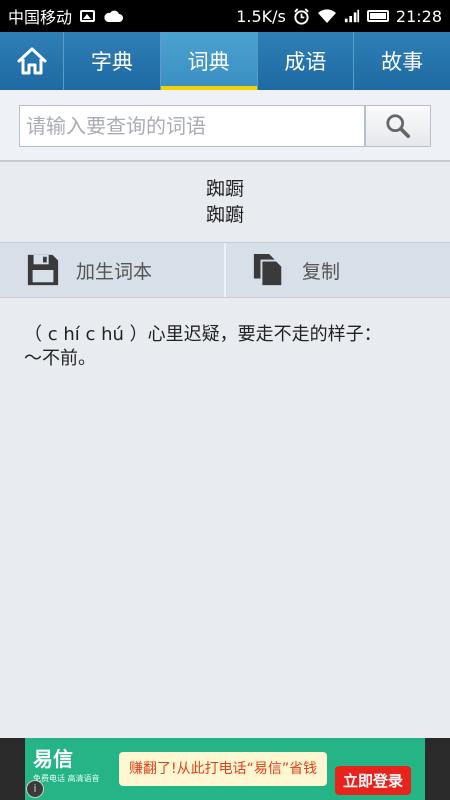 The width and height of the screenshot is (450, 800). What do you see at coordinates (40, 17) in the screenshot?
I see `carrier-label: 中国移动` at bounding box center [40, 17].